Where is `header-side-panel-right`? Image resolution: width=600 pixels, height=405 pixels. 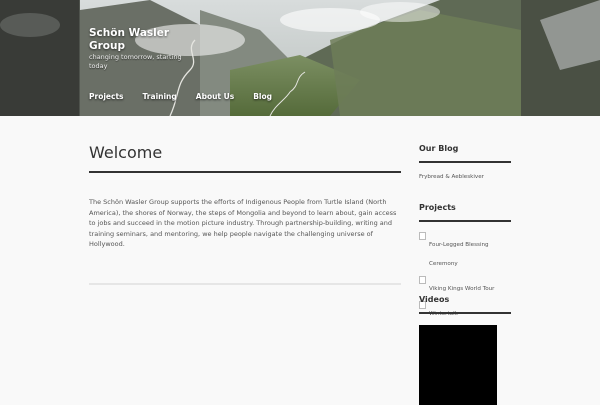
header-side-panel-right is located at coordinates (560, 58).